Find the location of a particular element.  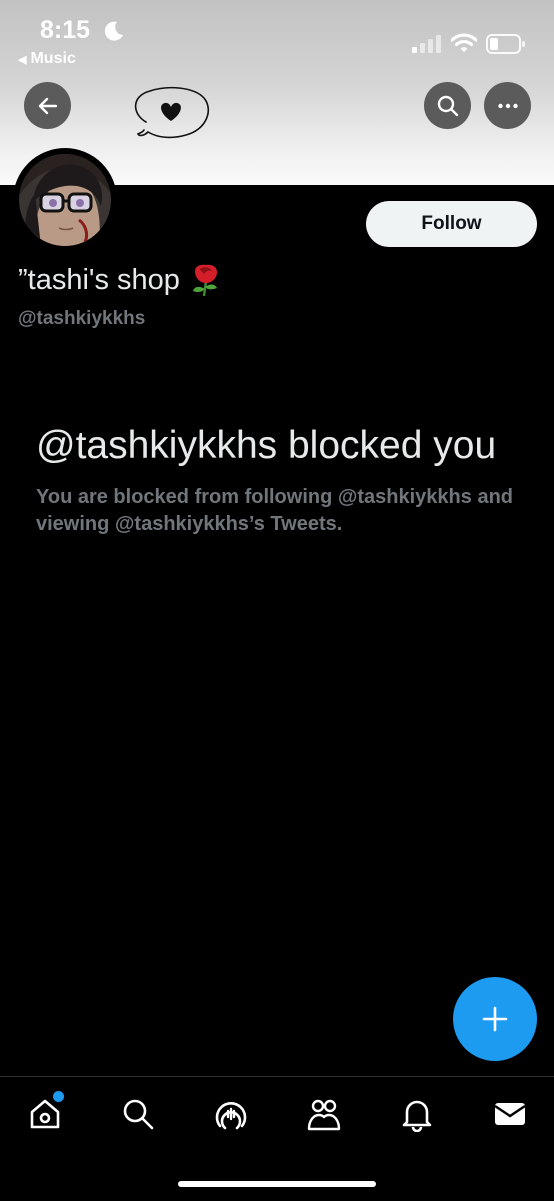

more-button is located at coordinates (507, 105).